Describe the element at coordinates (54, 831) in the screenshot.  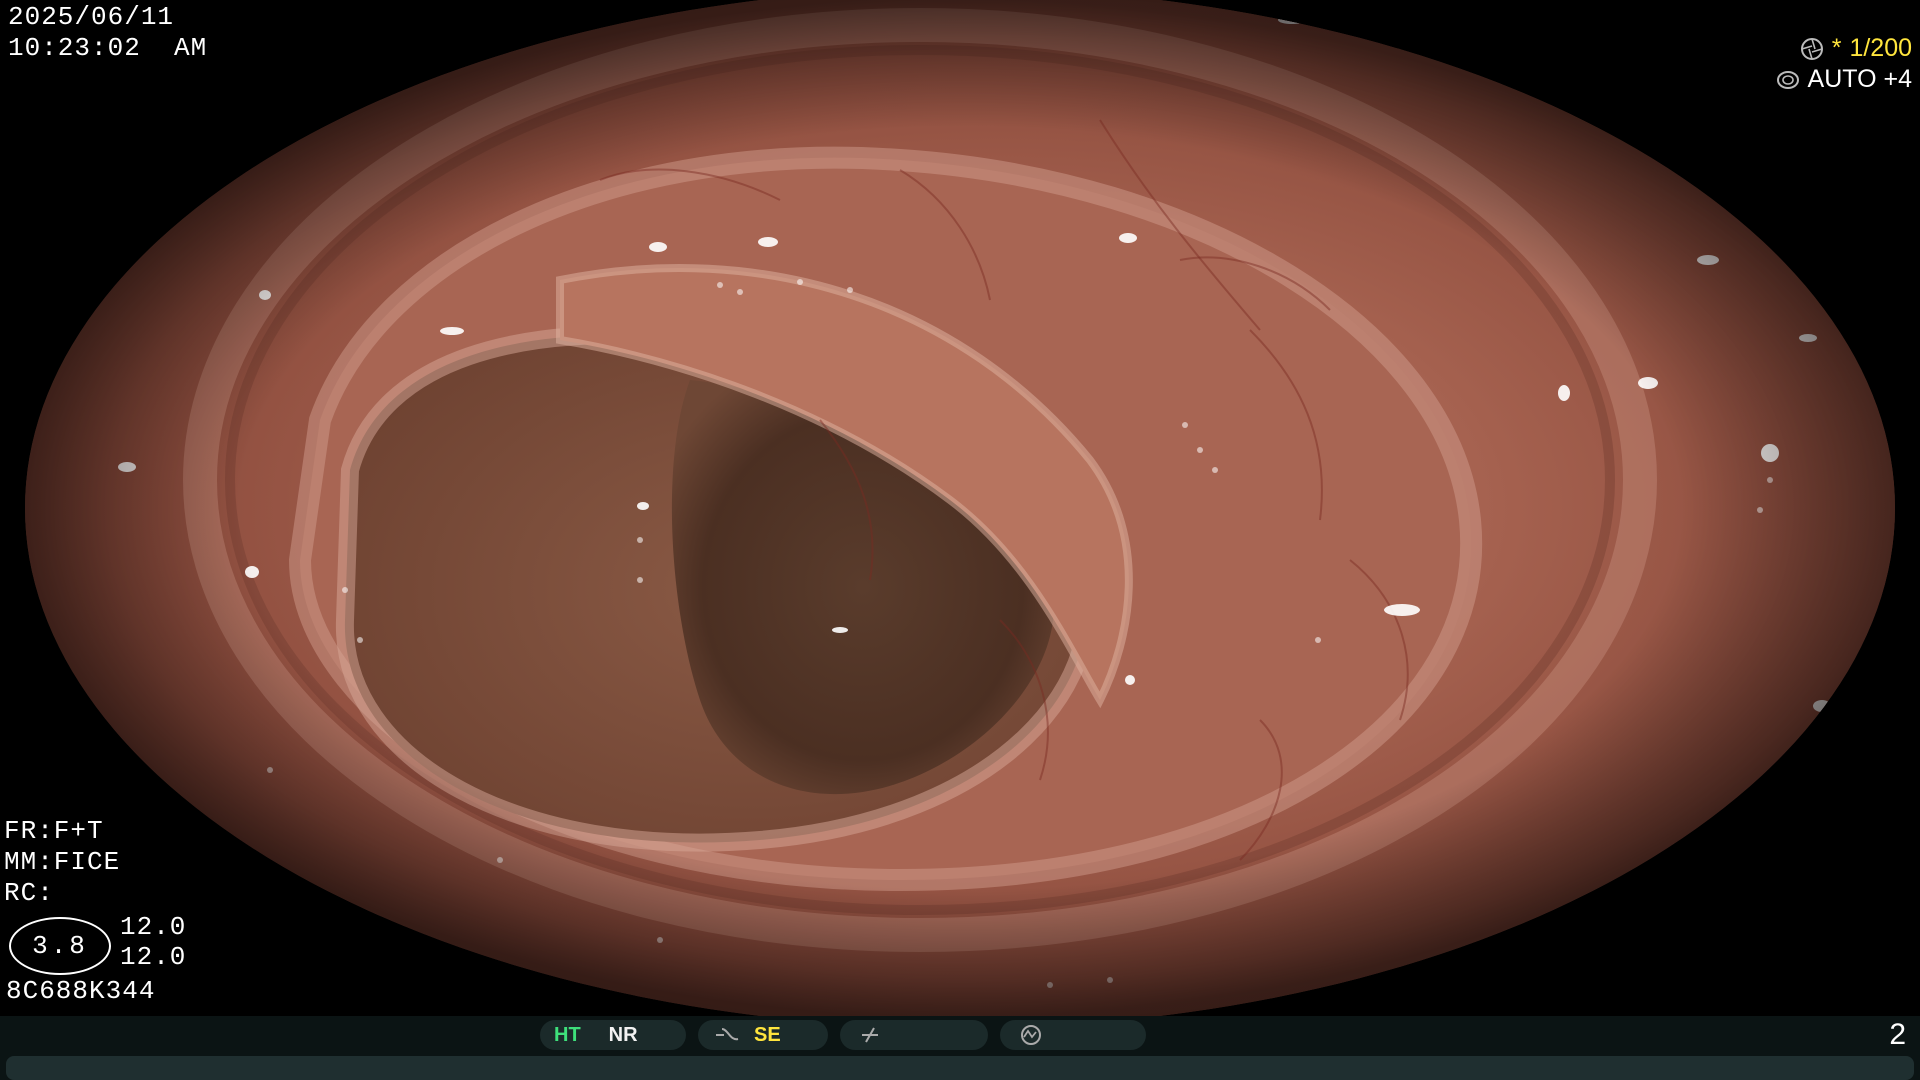
I see `fr-setting: FR:F+T` at that location.